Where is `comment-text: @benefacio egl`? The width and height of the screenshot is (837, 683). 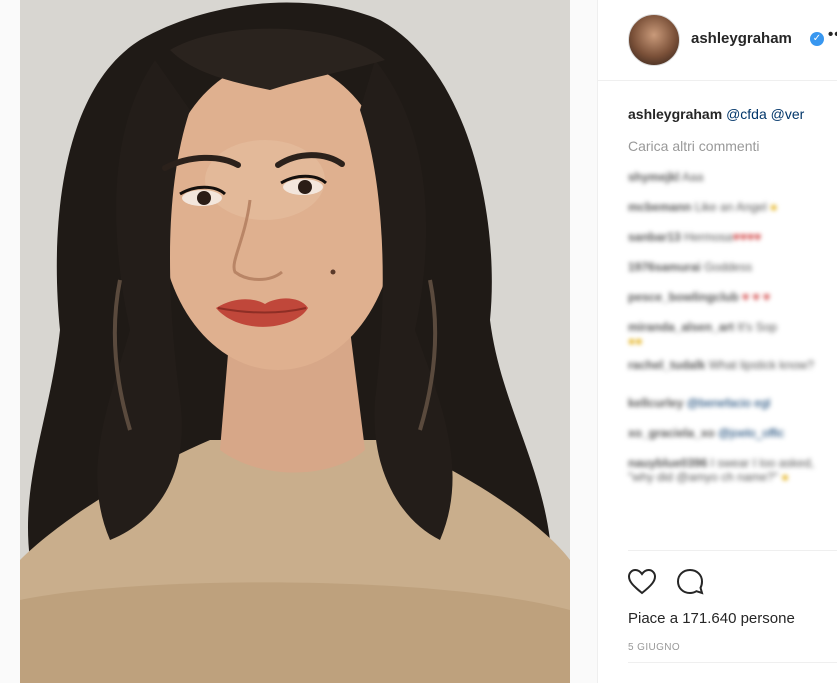
comment-text: @benefacio egl is located at coordinates (728, 403).